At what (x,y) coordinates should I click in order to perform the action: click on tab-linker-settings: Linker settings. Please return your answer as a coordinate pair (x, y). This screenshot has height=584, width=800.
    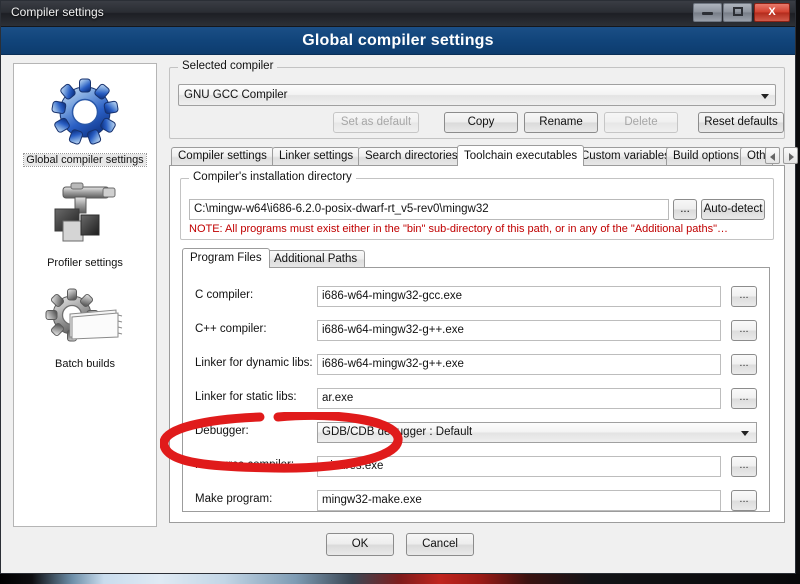
    Looking at the image, I should click on (316, 156).